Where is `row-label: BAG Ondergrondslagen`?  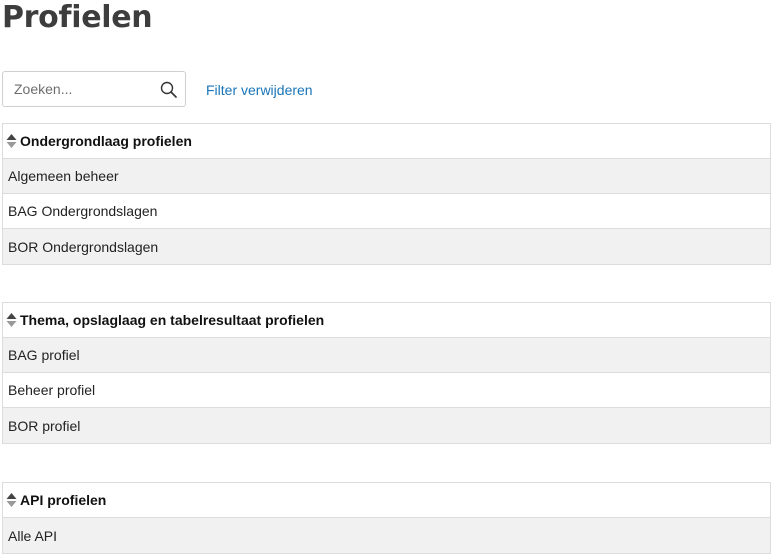
row-label: BAG Ondergrondslagen is located at coordinates (83, 211).